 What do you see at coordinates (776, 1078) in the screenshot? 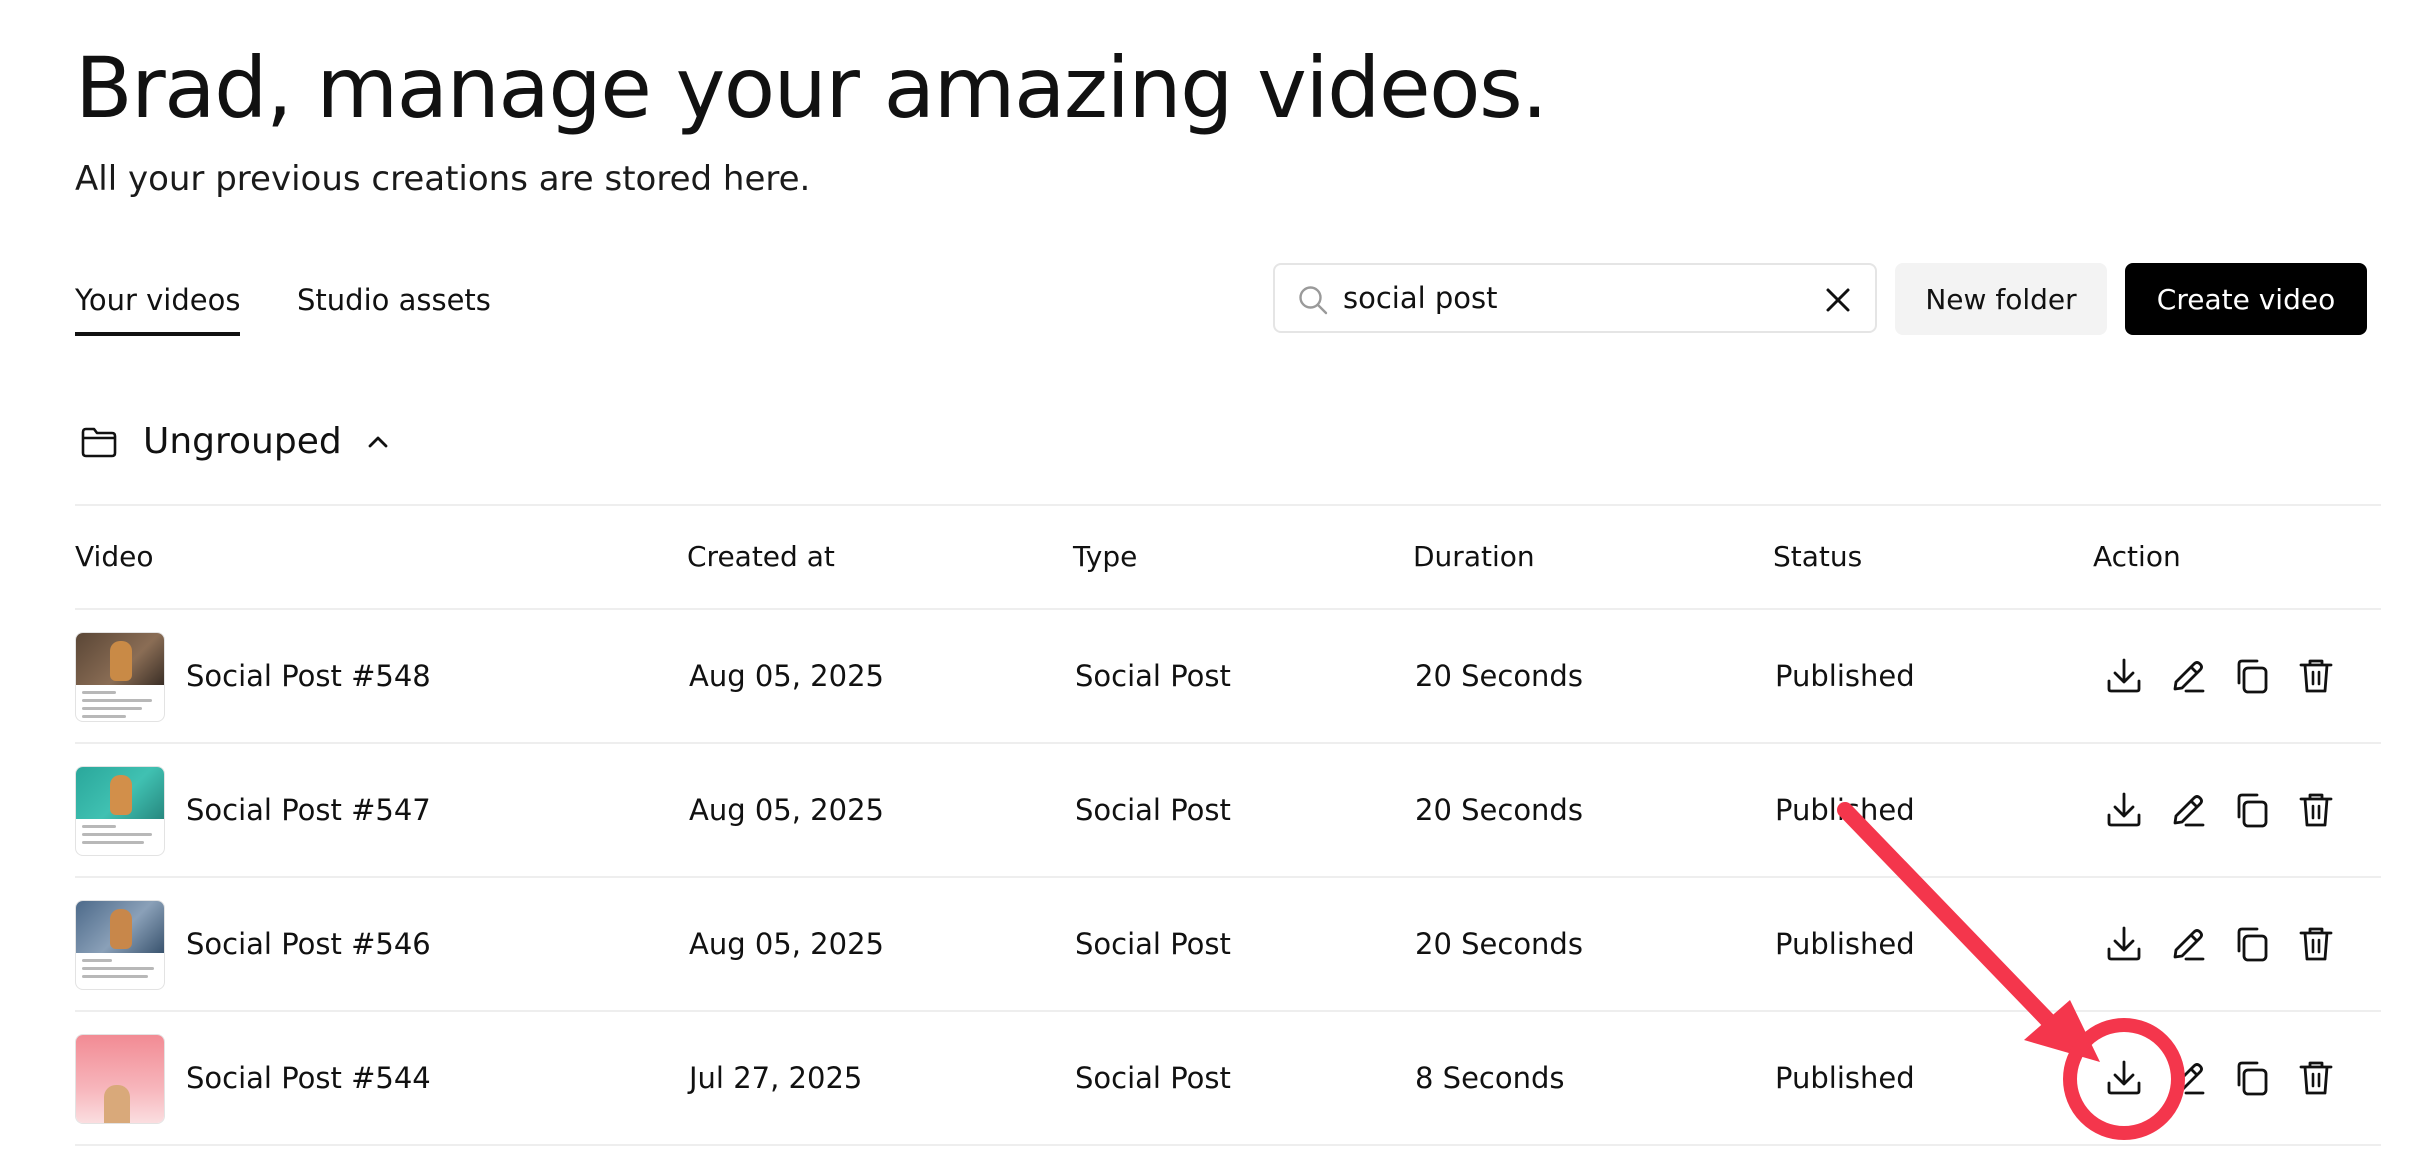
I see `created-at: Jul 27, 2025` at bounding box center [776, 1078].